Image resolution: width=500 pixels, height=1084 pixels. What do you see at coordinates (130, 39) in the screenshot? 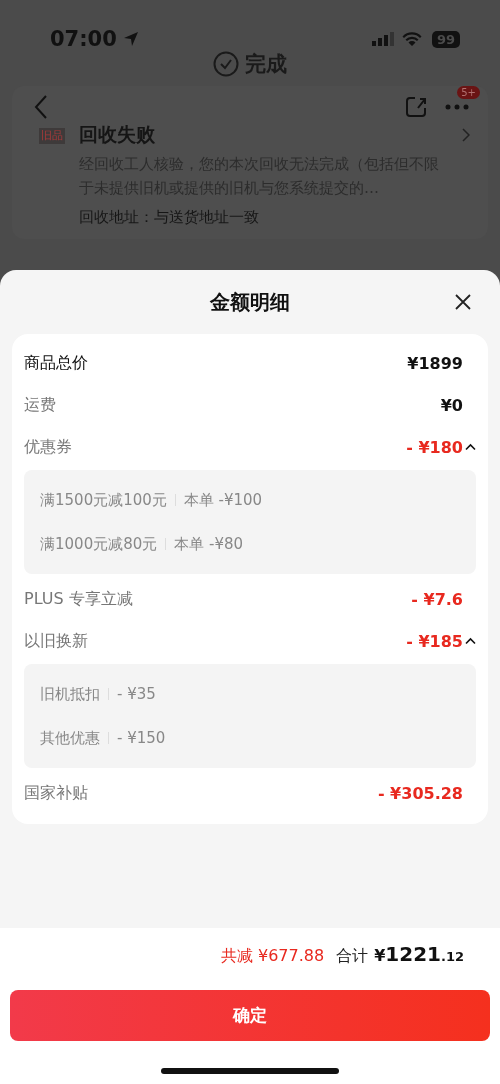
I see `location-arrow-icon` at bounding box center [130, 39].